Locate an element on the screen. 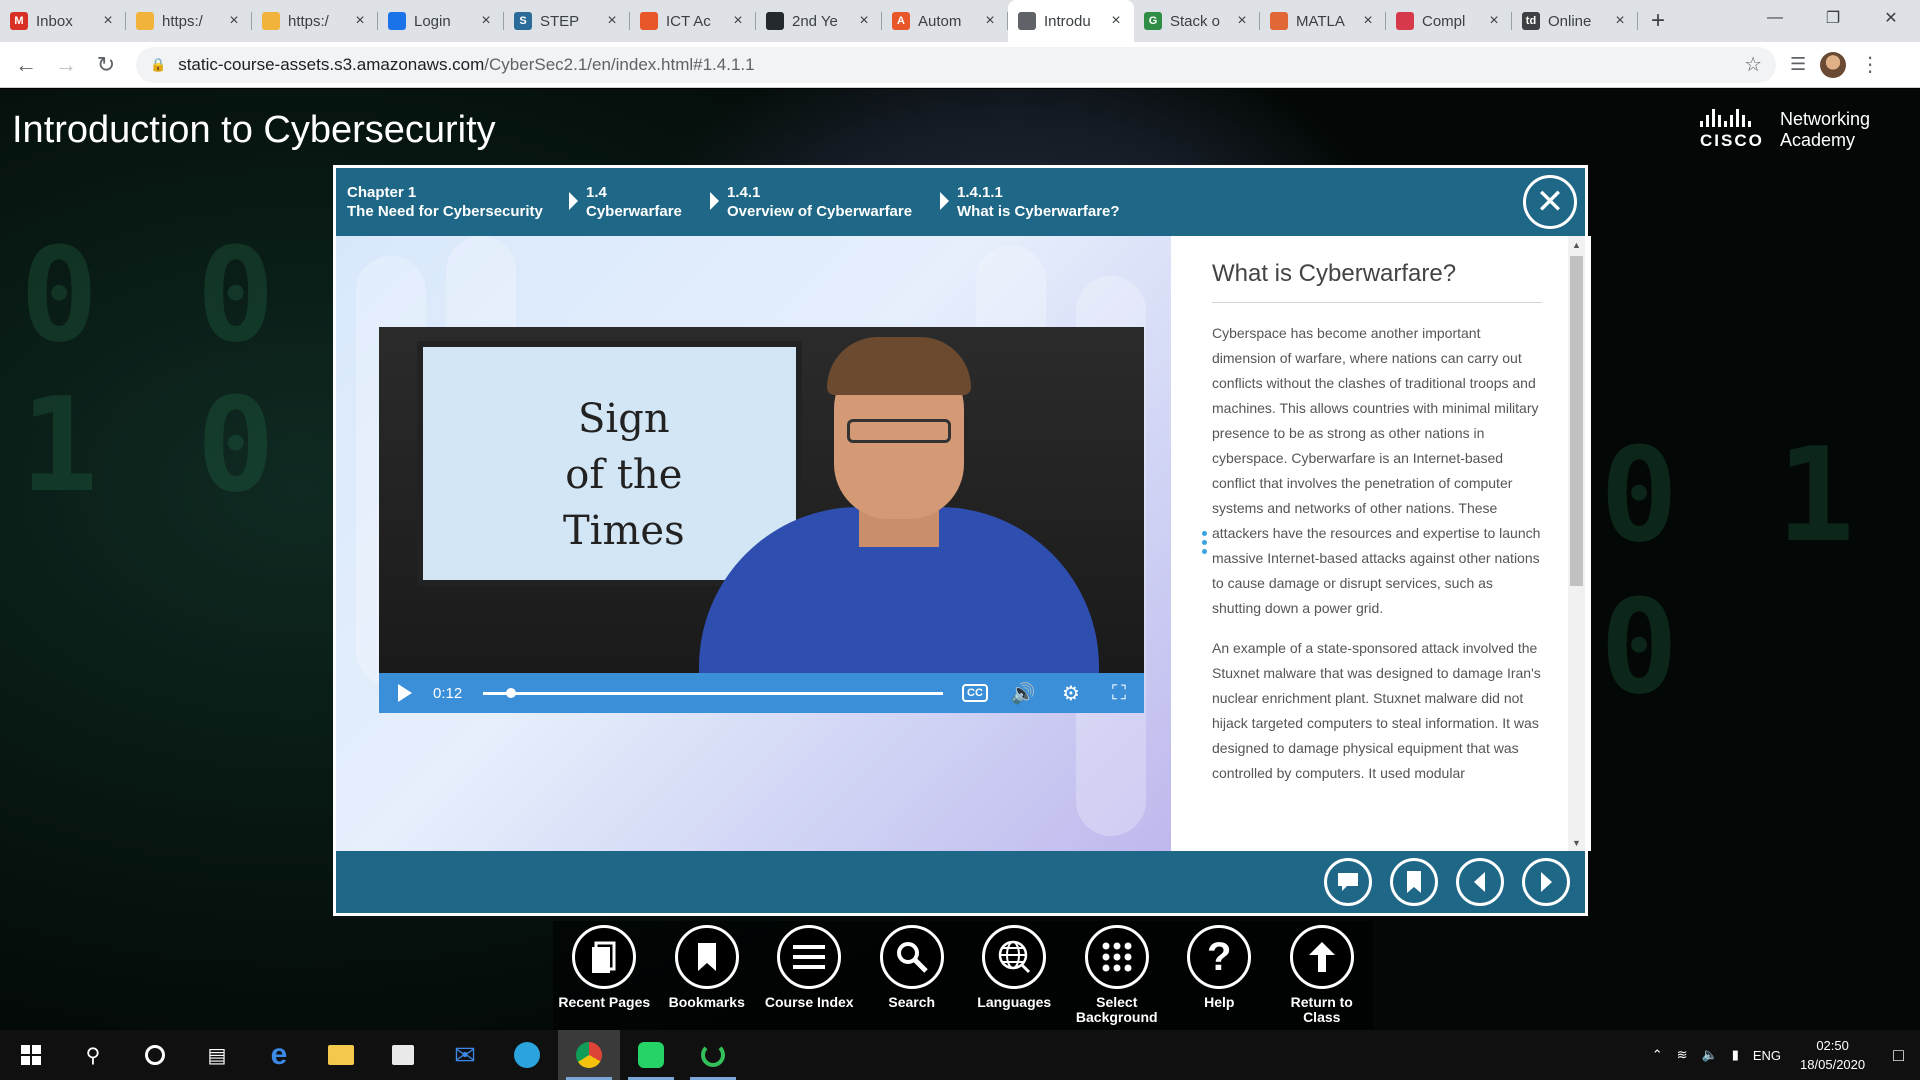  taskbar-telegram is located at coordinates (527, 1055).